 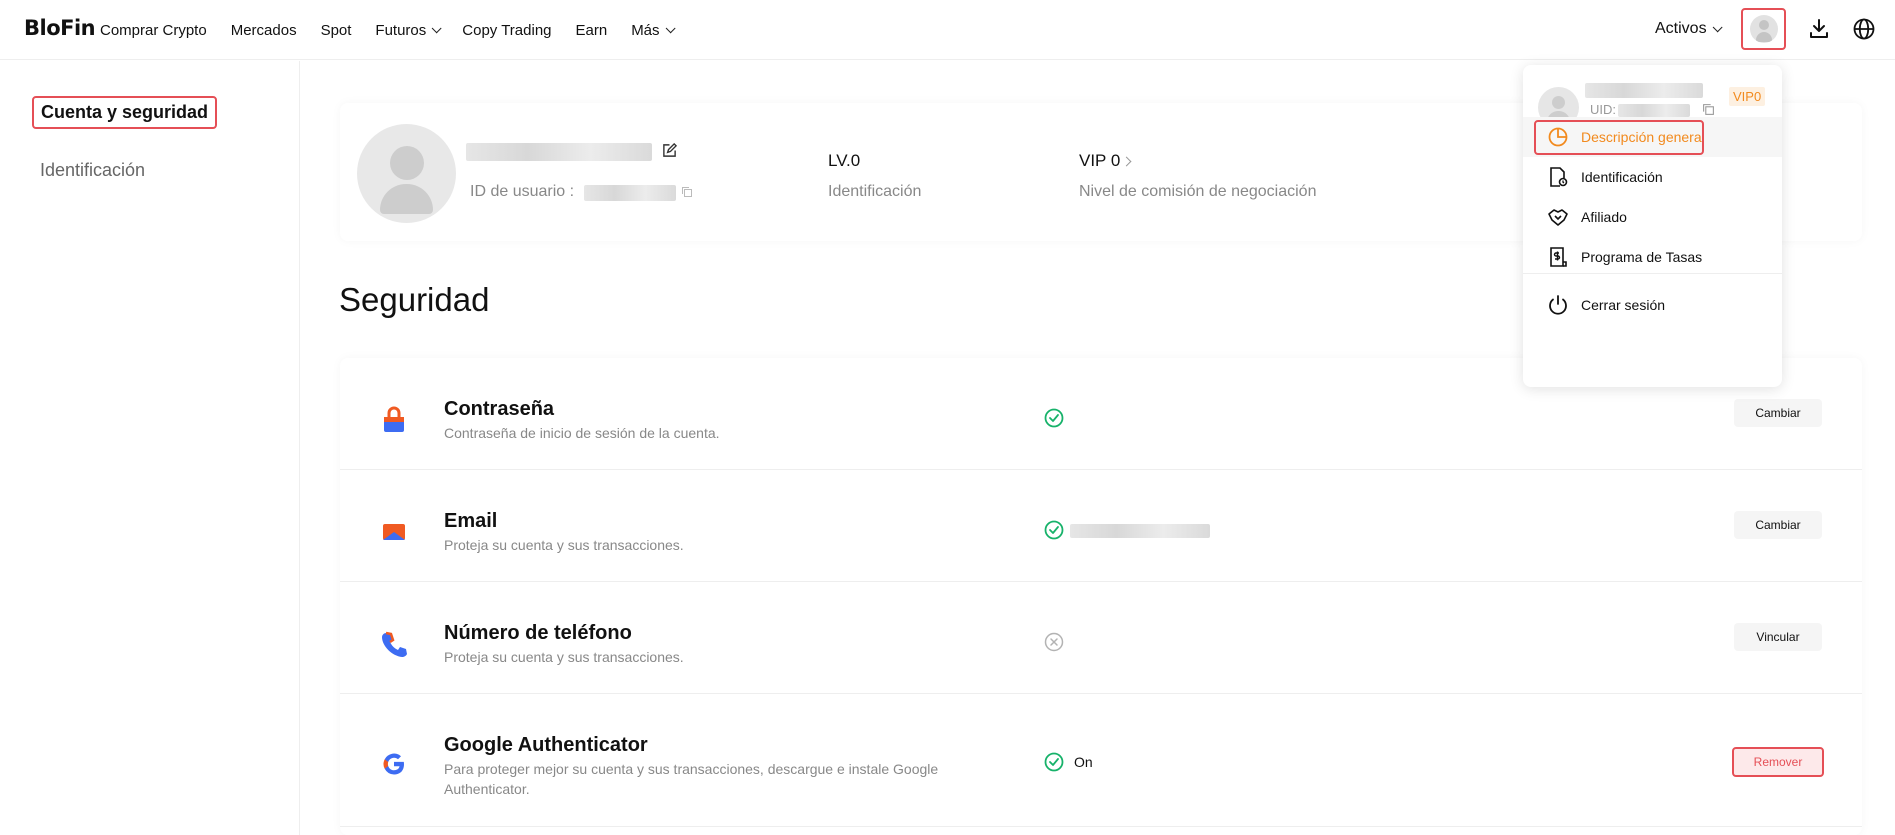 What do you see at coordinates (1558, 137) in the screenshot?
I see `pie-chart-icon` at bounding box center [1558, 137].